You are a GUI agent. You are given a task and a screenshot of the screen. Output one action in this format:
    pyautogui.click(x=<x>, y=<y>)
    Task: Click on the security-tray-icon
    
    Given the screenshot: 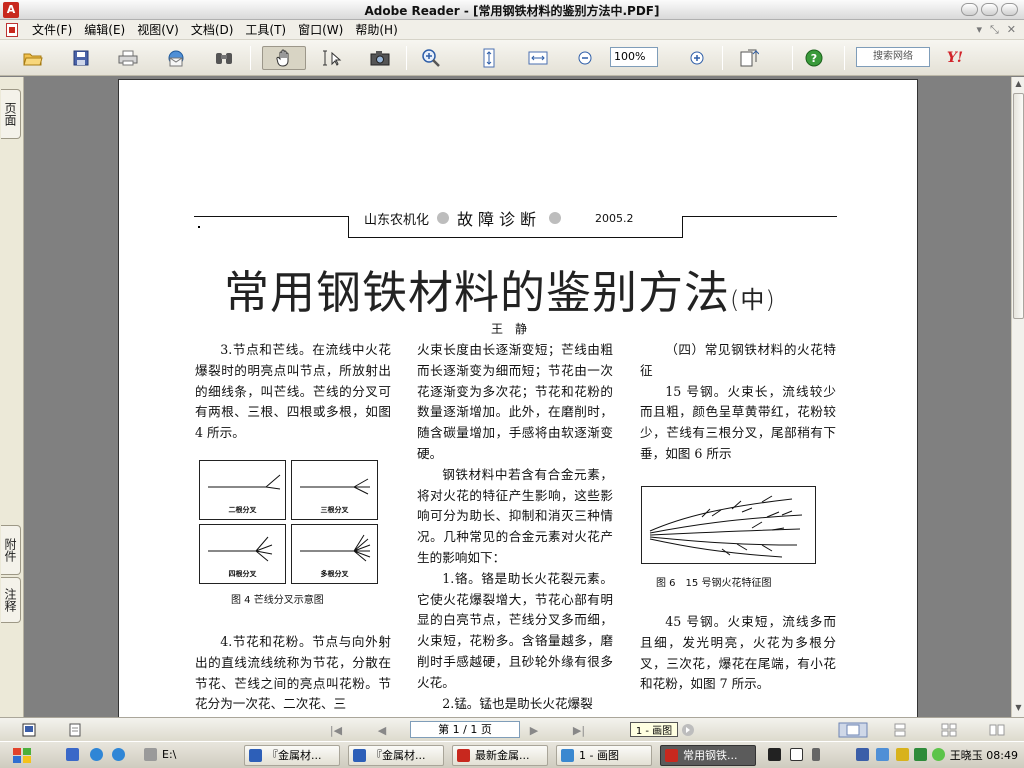 What is the action you would take?
    pyautogui.click(x=938, y=754)
    